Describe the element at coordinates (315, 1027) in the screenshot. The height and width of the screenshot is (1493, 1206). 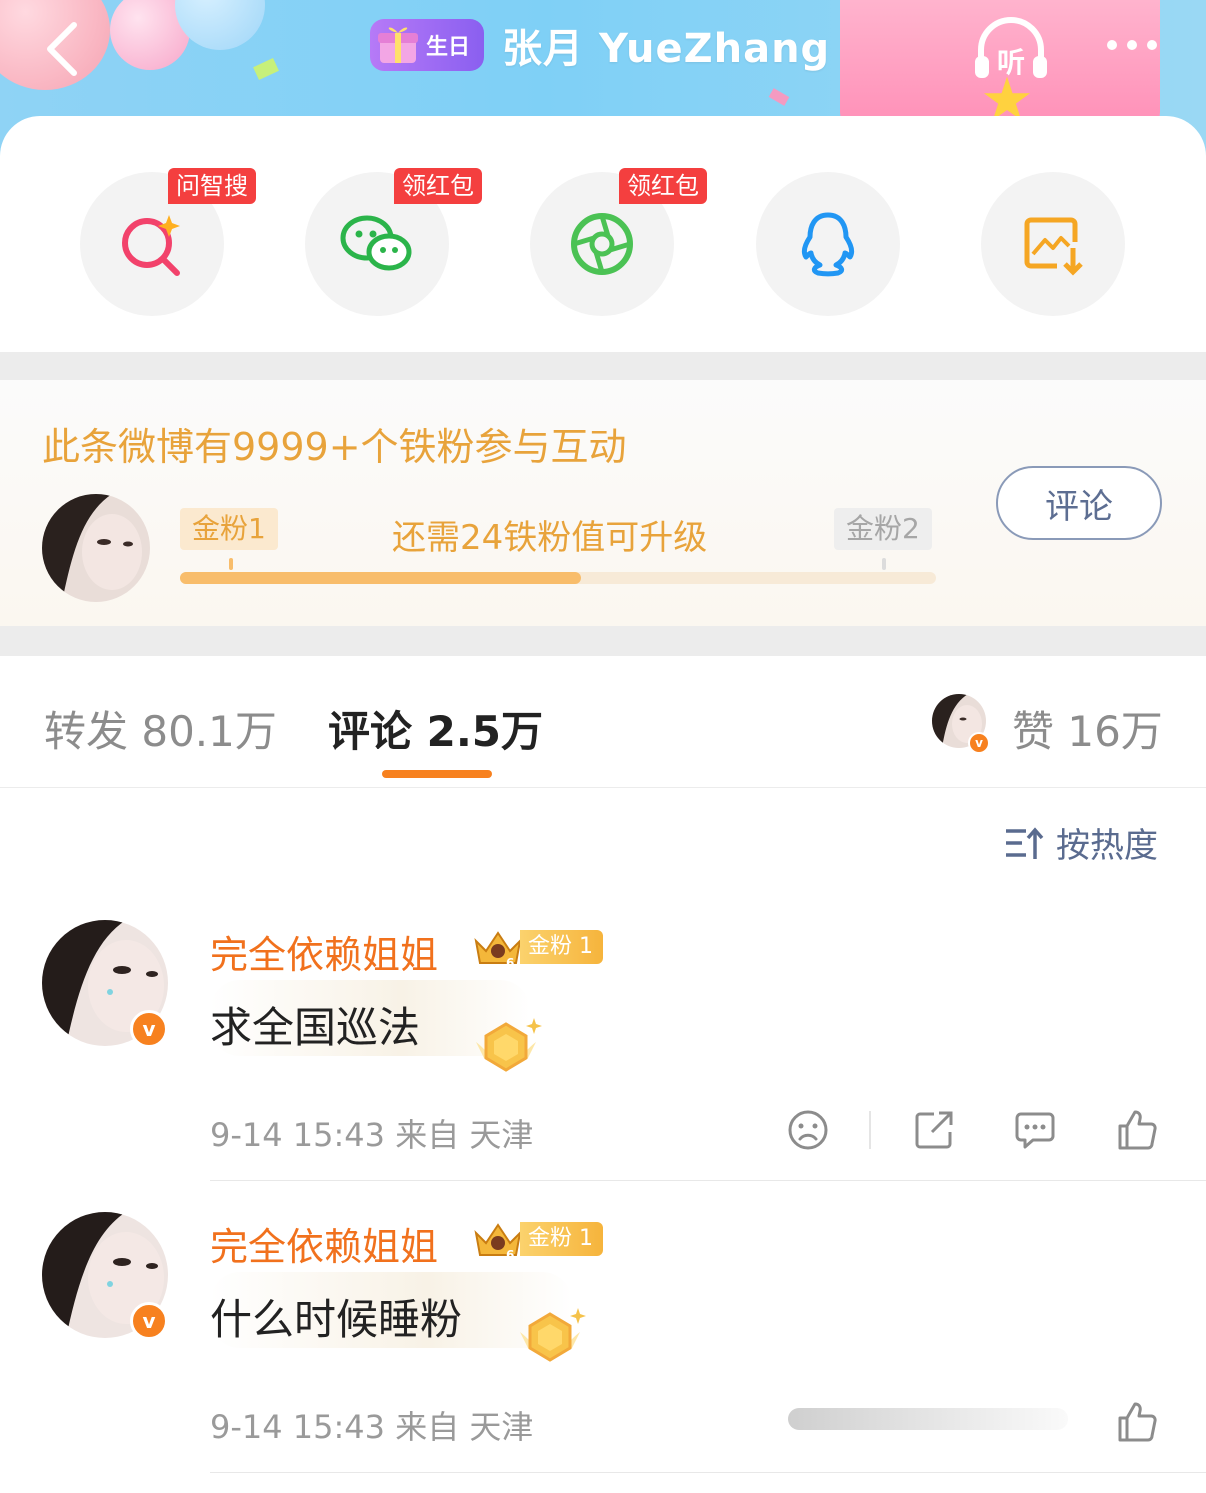
I see `comment-text: 求全国巡法` at that location.